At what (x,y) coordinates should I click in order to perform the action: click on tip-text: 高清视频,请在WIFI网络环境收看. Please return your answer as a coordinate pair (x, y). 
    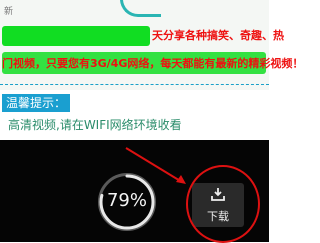
    Looking at the image, I should click on (95, 125).